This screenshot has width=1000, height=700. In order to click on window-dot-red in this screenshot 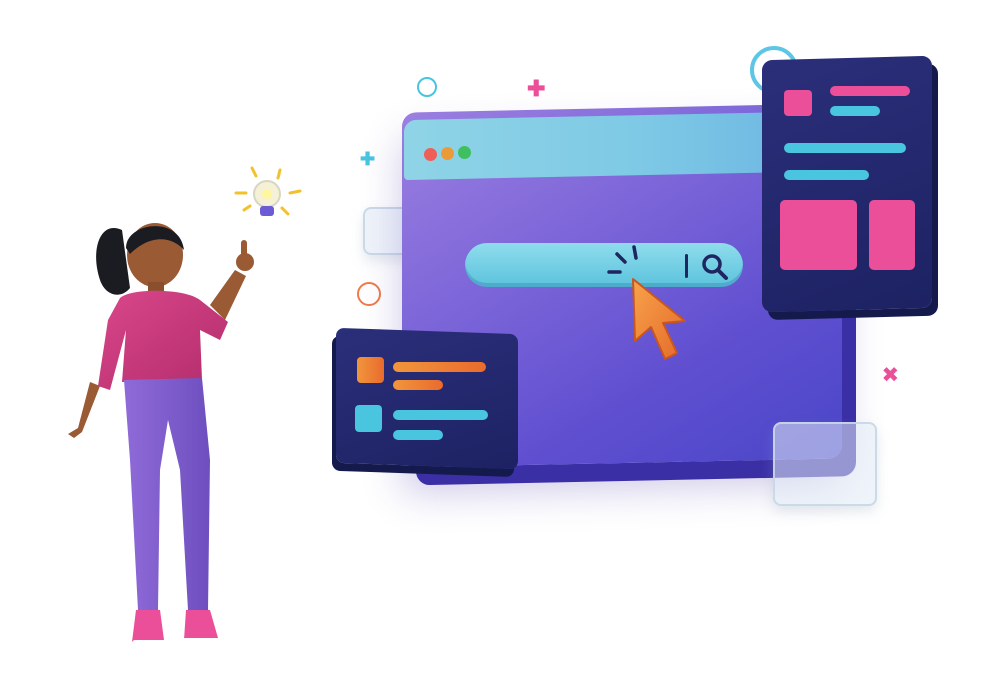, I will do `click(430, 154)`.